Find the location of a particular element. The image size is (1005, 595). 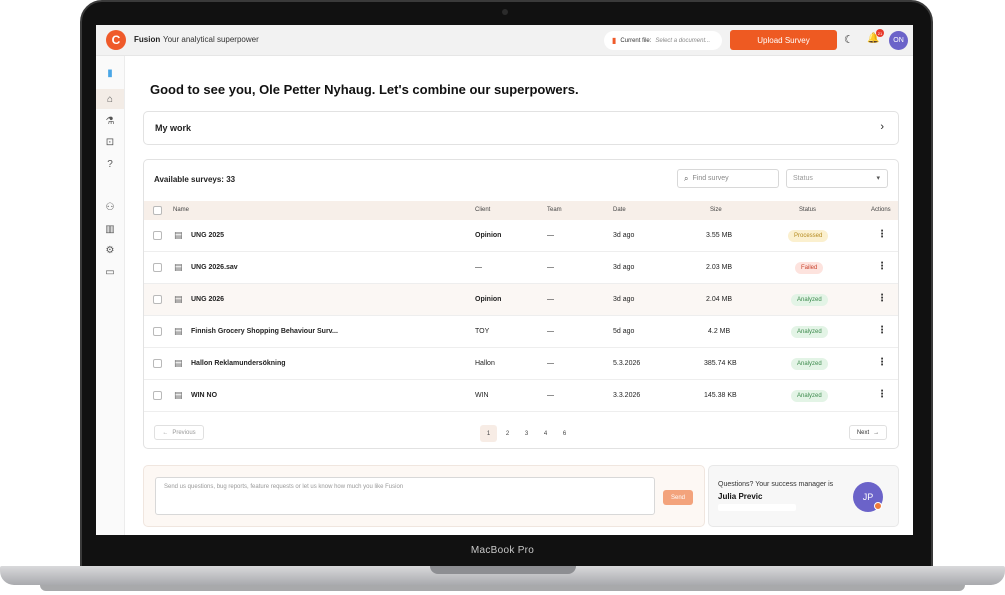

manager-contact-placeholder is located at coordinates (757, 507).